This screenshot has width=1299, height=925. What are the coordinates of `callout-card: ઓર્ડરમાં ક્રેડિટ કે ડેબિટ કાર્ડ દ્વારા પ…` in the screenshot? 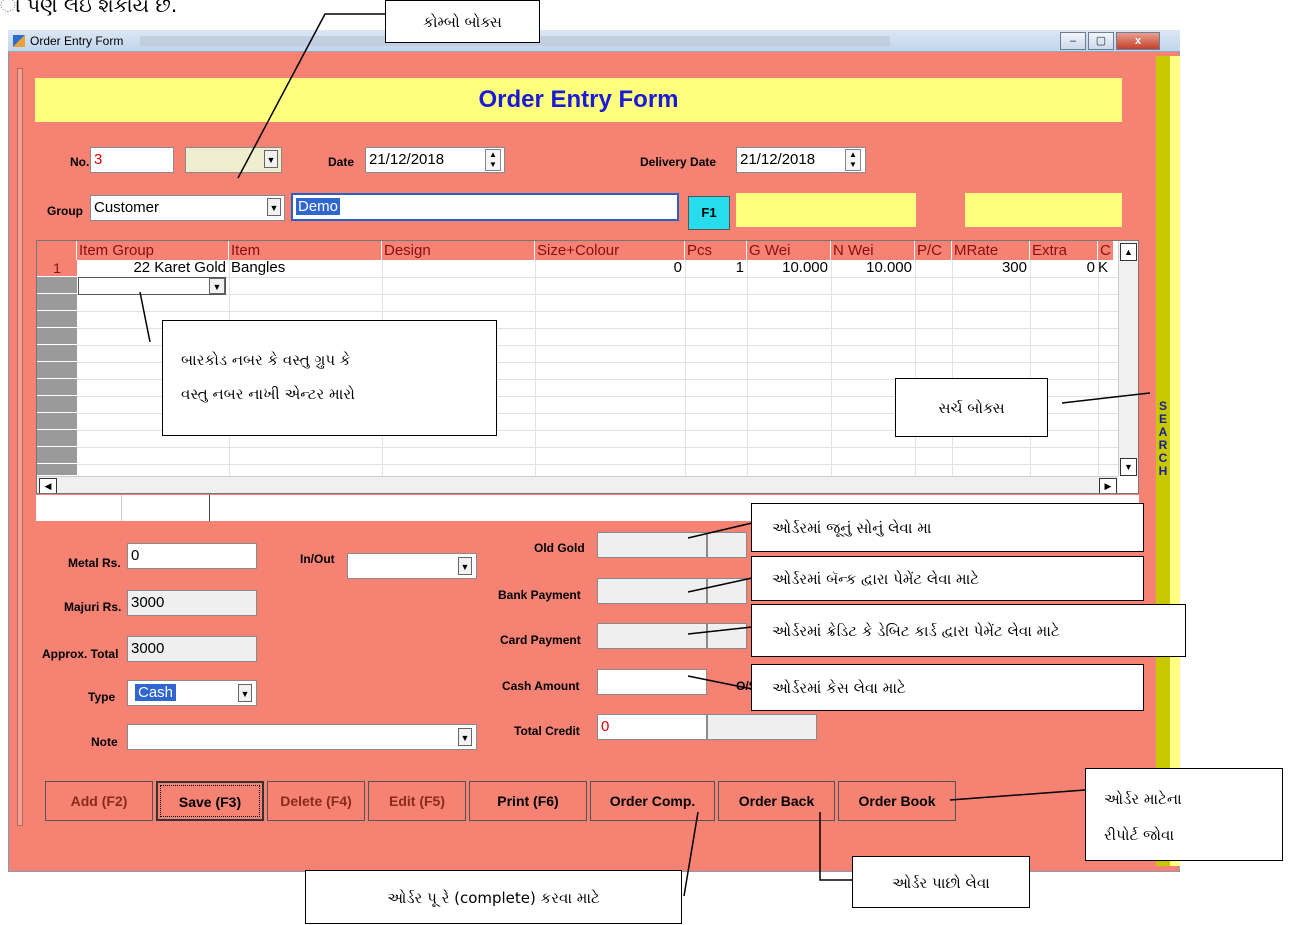 It's located at (968, 630).